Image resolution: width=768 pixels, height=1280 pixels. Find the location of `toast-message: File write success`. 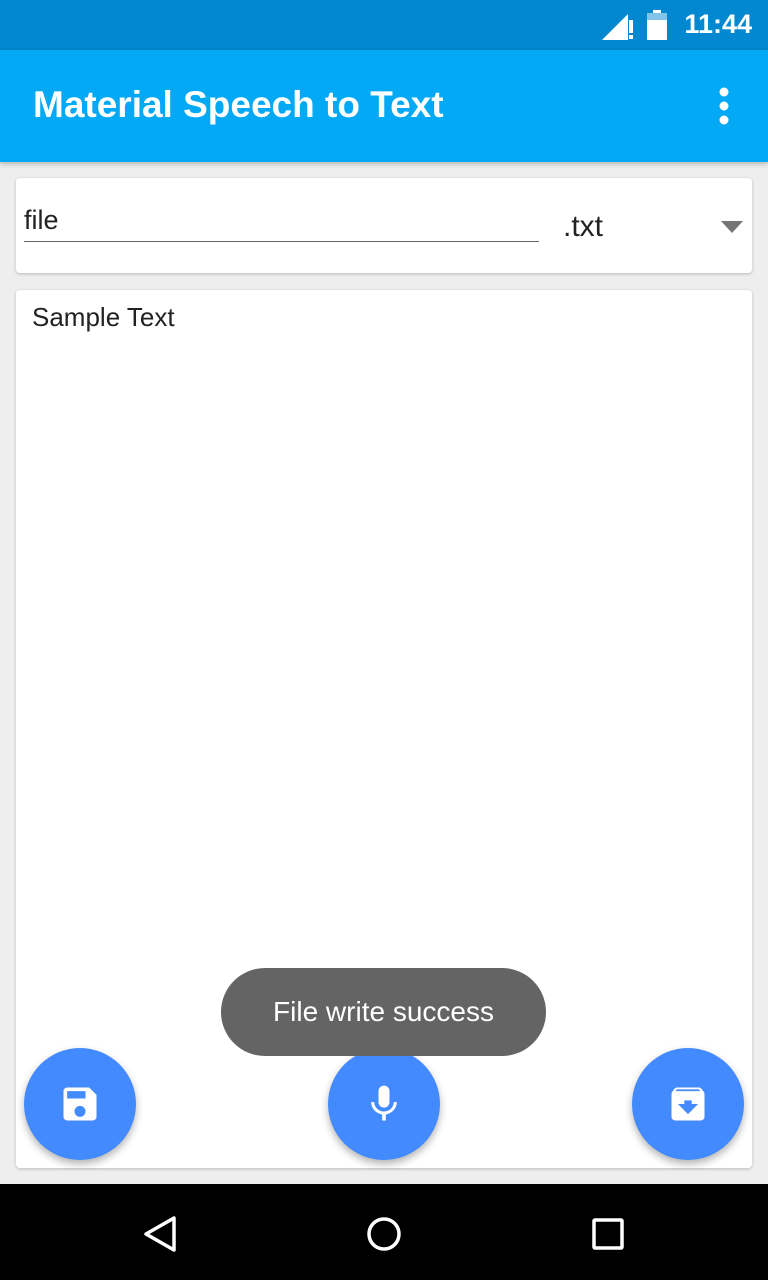

toast-message: File write success is located at coordinates (383, 1012).